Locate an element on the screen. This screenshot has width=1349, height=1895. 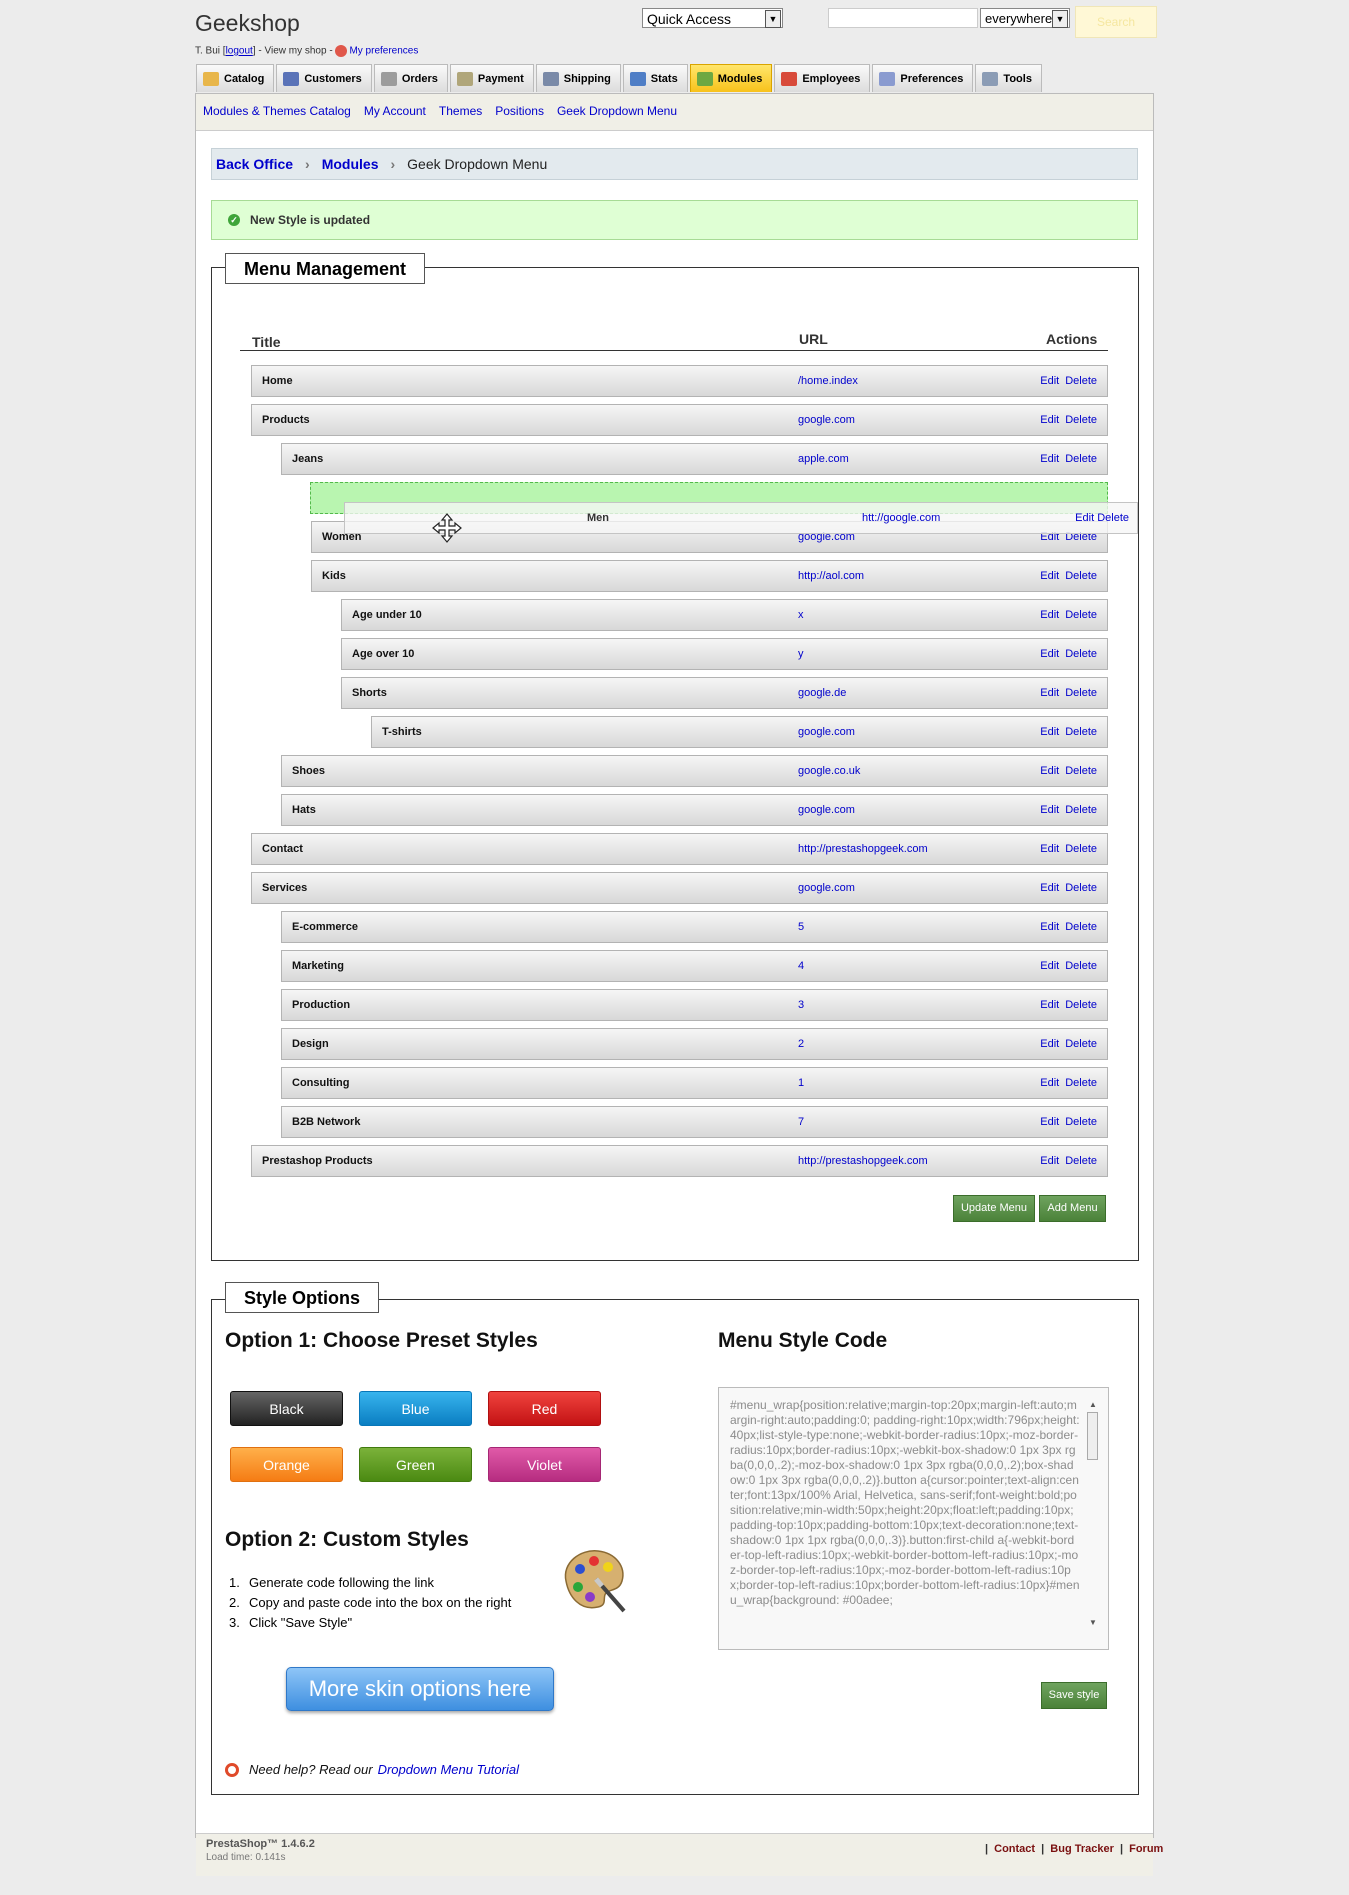
subnav-themes: Themes is located at coordinates (460, 111).